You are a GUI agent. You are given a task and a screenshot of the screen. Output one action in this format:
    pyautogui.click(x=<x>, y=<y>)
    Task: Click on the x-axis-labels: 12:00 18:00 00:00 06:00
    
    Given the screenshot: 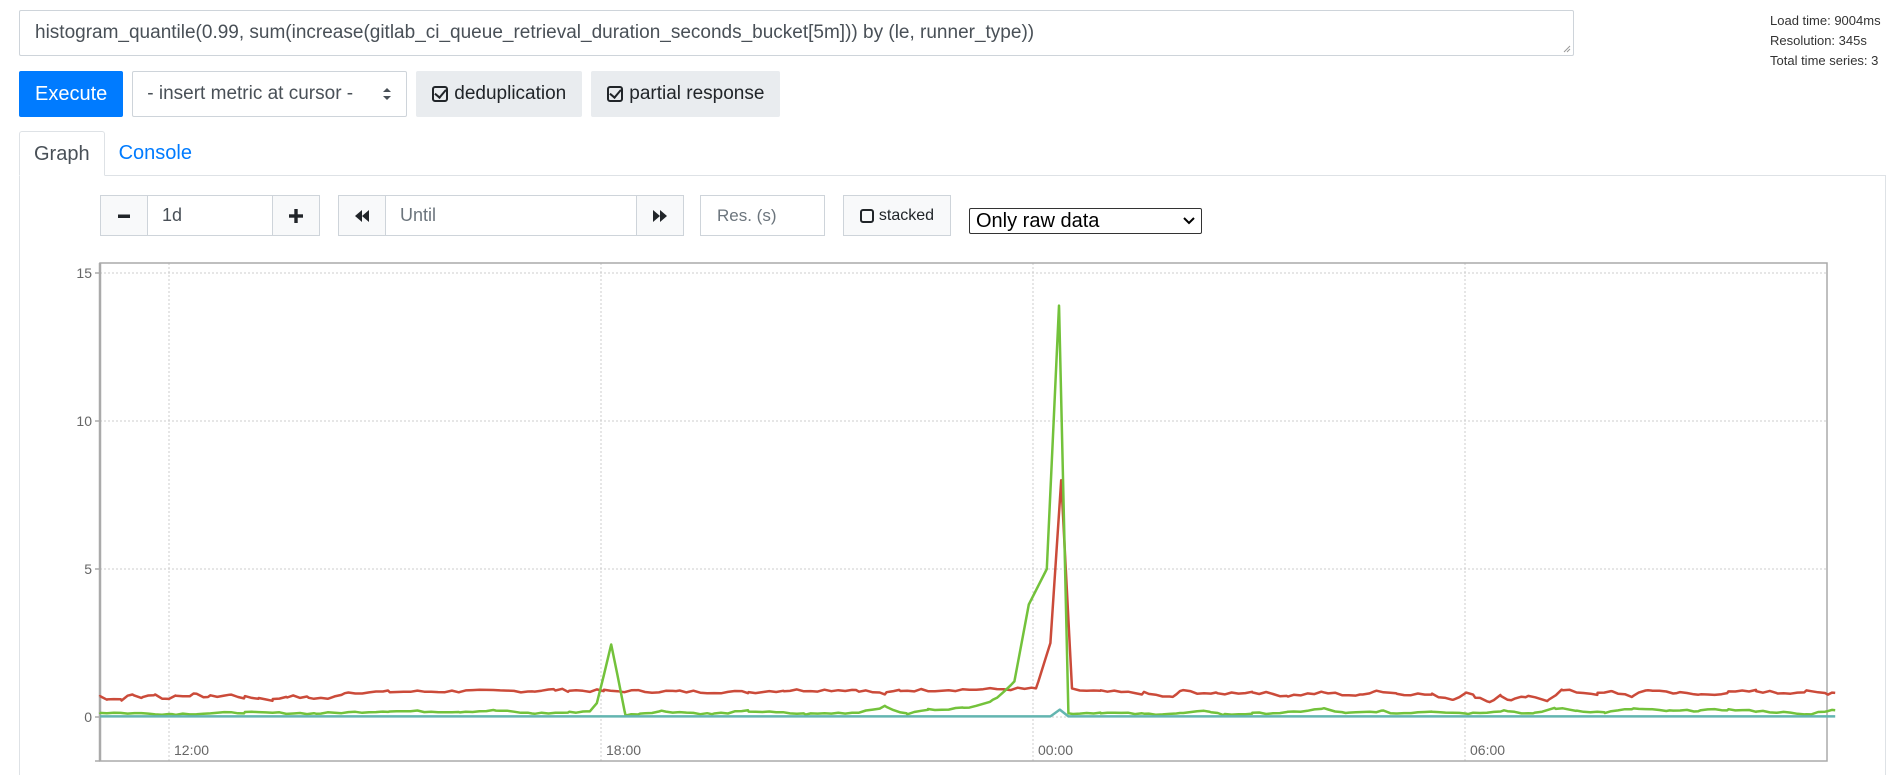 What is the action you would take?
    pyautogui.click(x=839, y=750)
    